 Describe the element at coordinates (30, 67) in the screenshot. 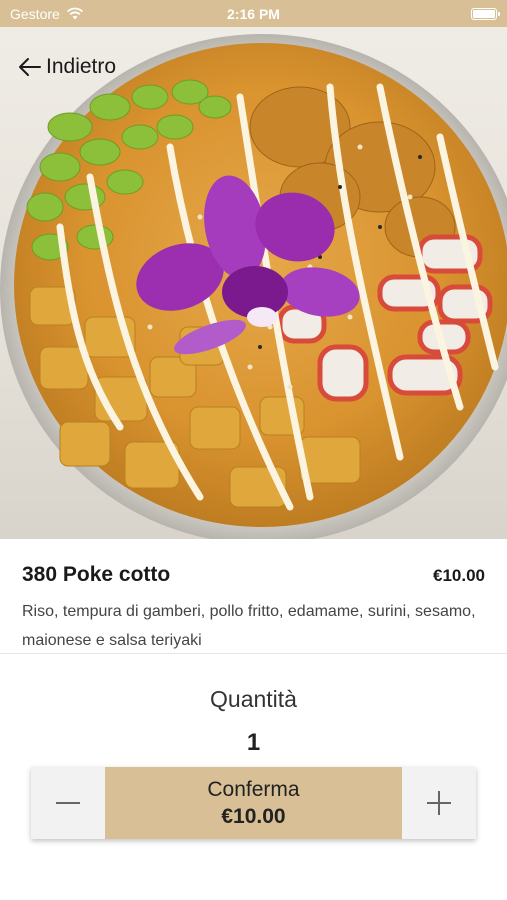

I see `back-arrow-icon` at that location.